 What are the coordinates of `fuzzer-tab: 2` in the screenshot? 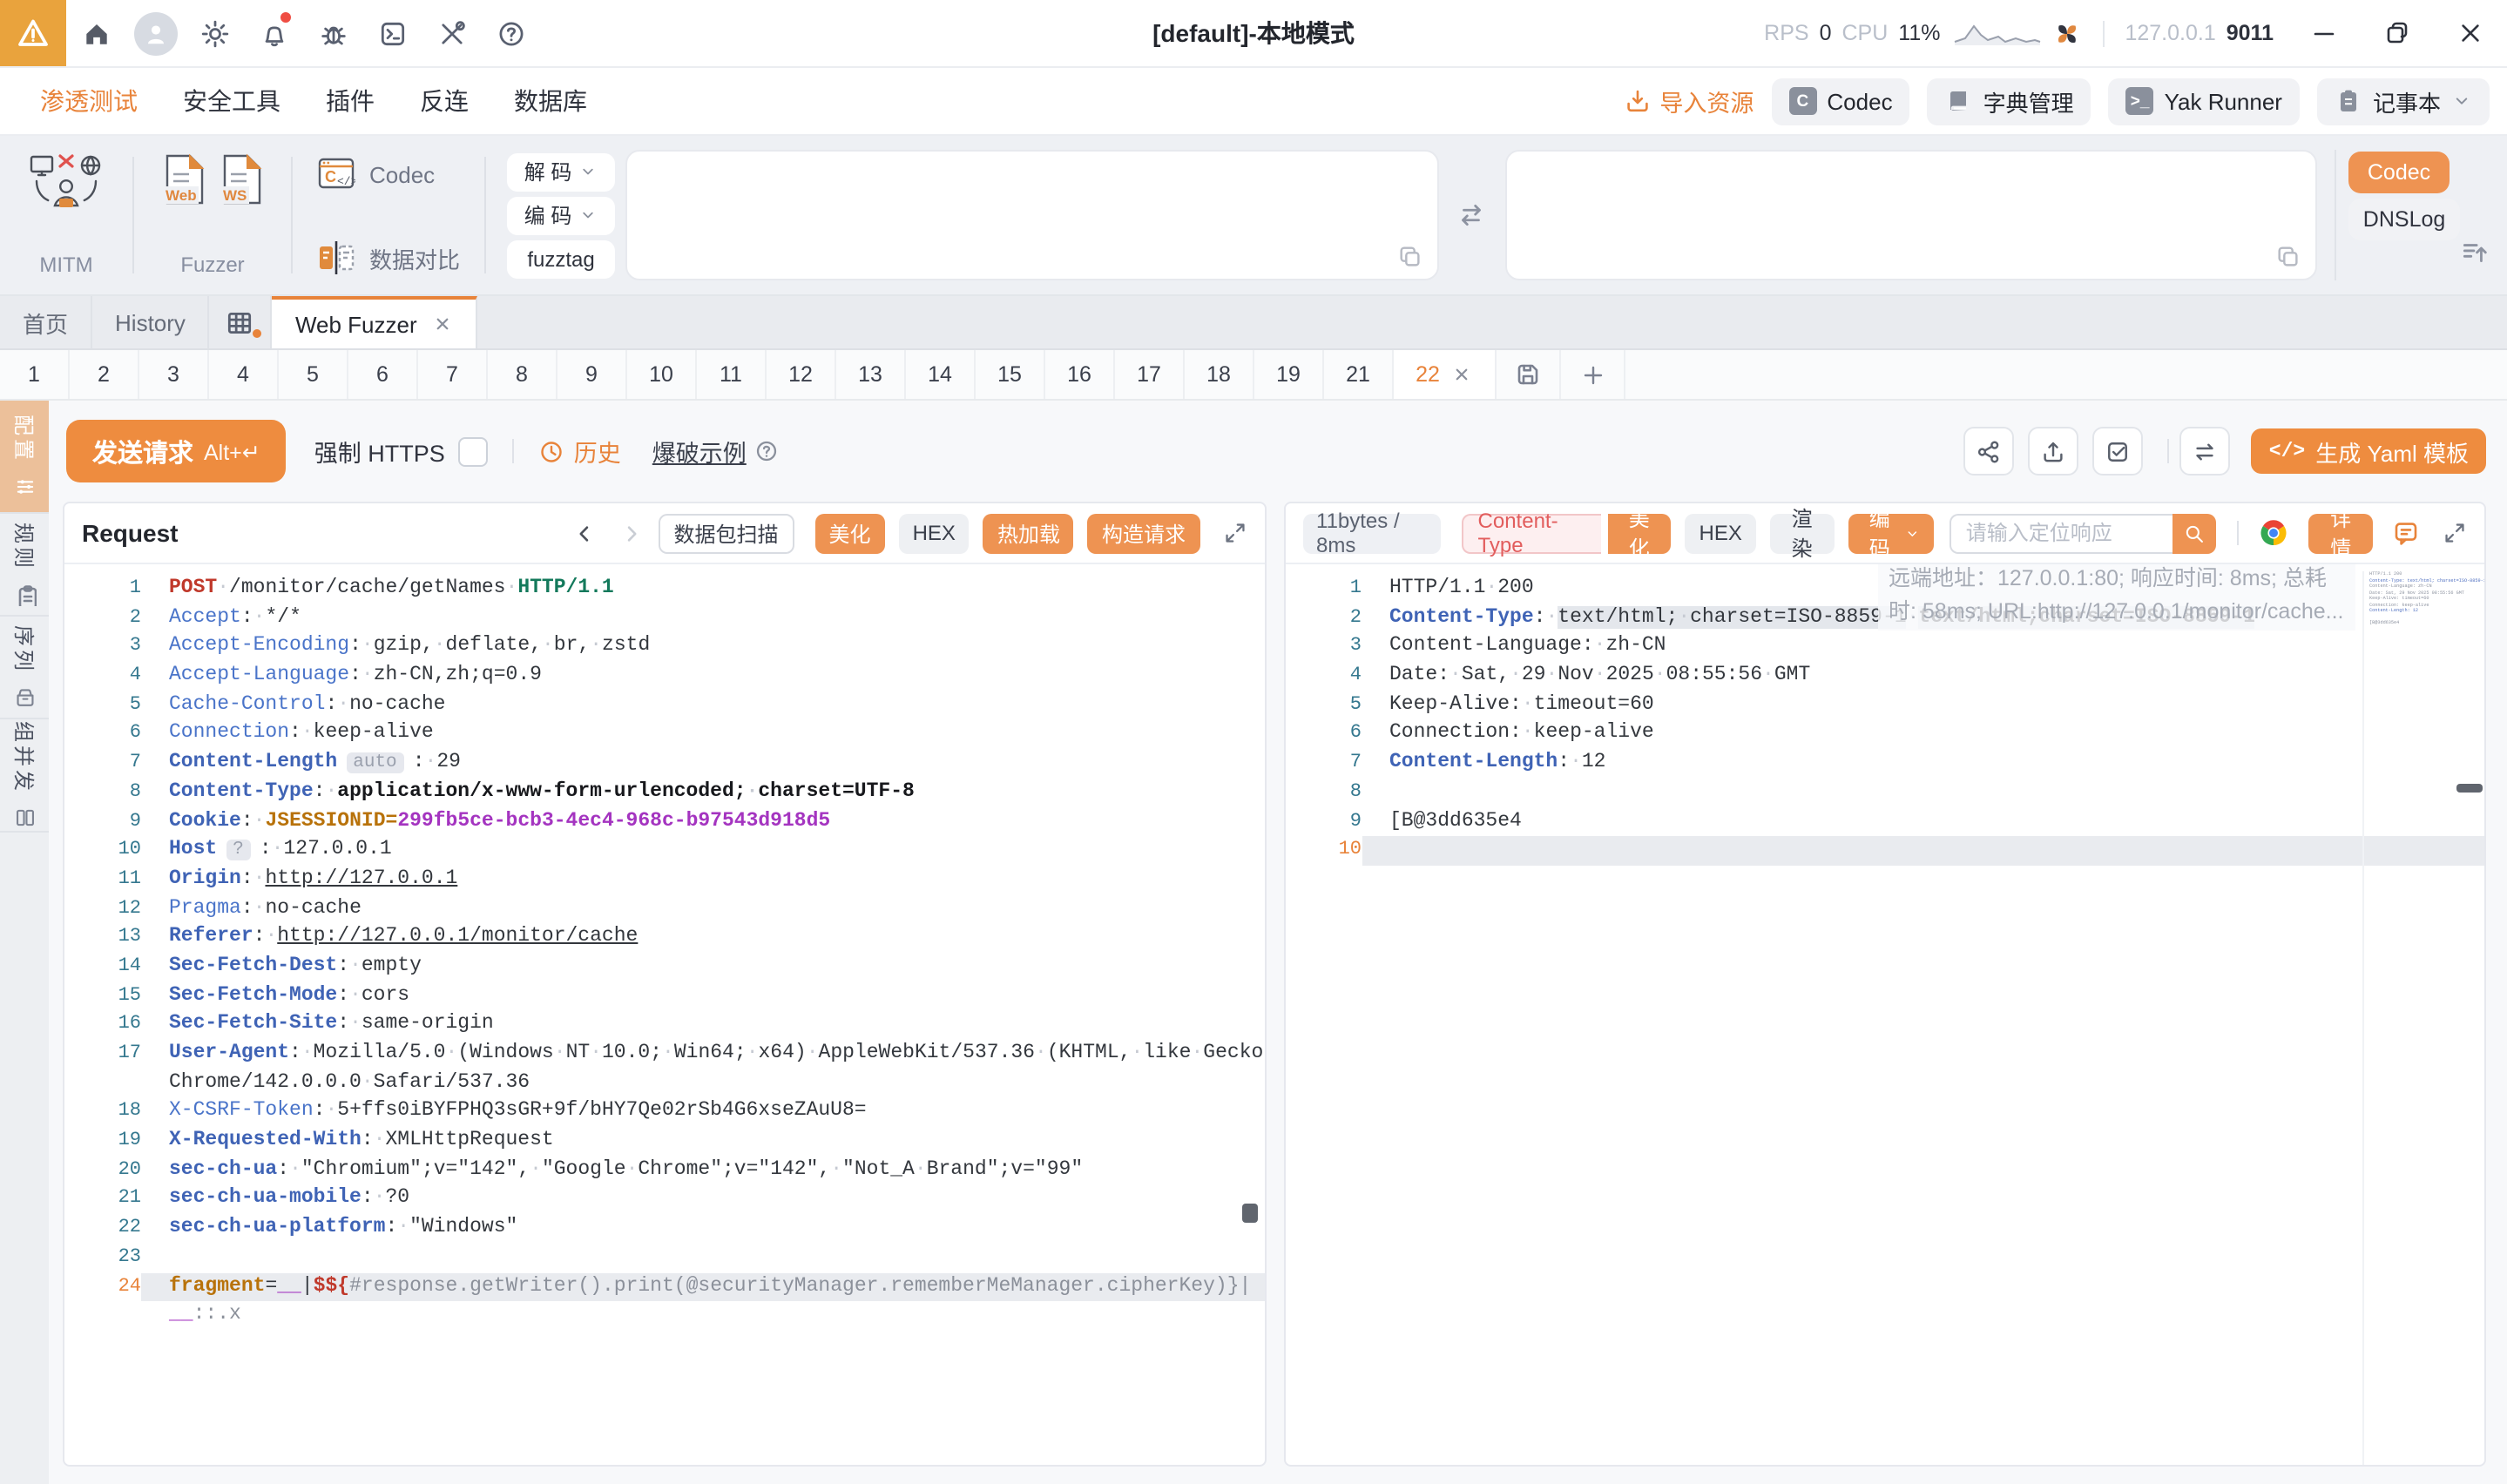 It's located at (105, 374).